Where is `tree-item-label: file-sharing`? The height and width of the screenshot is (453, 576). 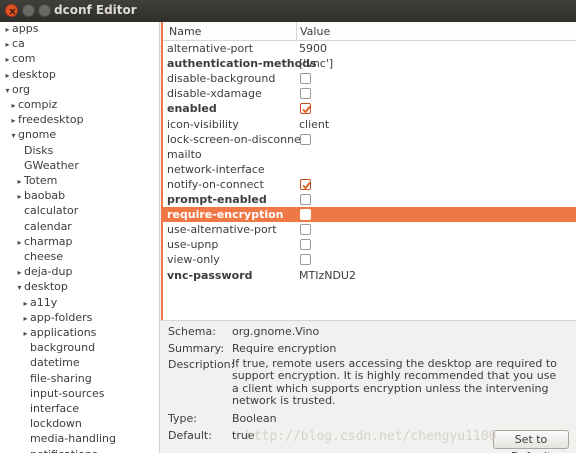
tree-item-label: file-sharing is located at coordinates (61, 378).